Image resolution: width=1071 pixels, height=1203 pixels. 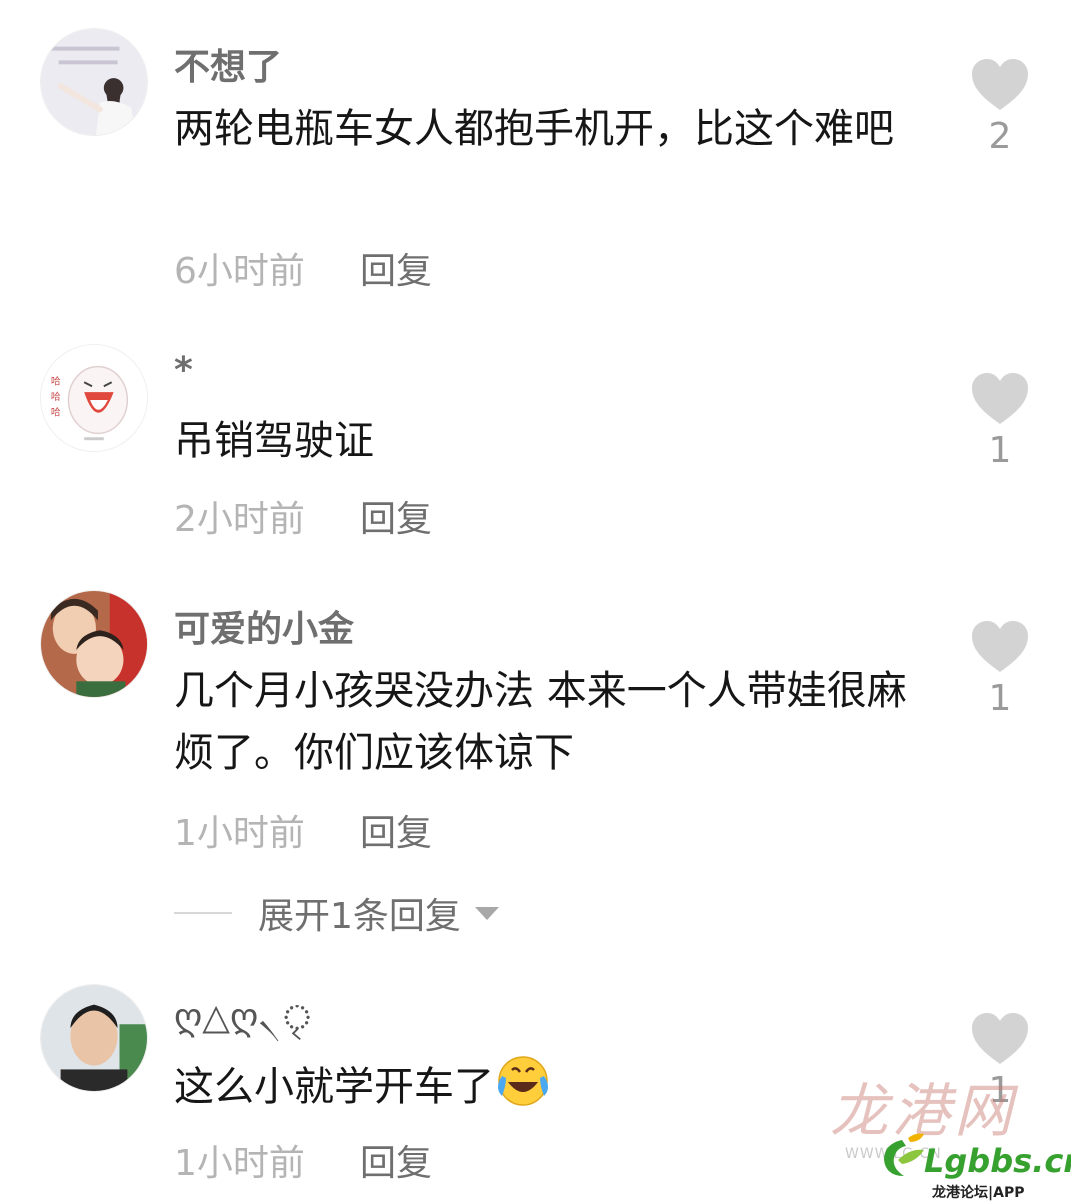 I want to click on leaf-logo-icon, so click(x=904, y=1154).